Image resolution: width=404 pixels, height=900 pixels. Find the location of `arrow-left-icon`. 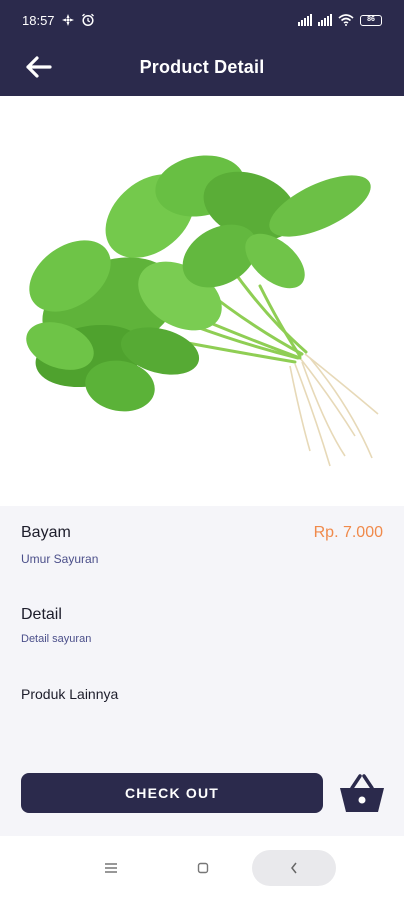

arrow-left-icon is located at coordinates (39, 67).